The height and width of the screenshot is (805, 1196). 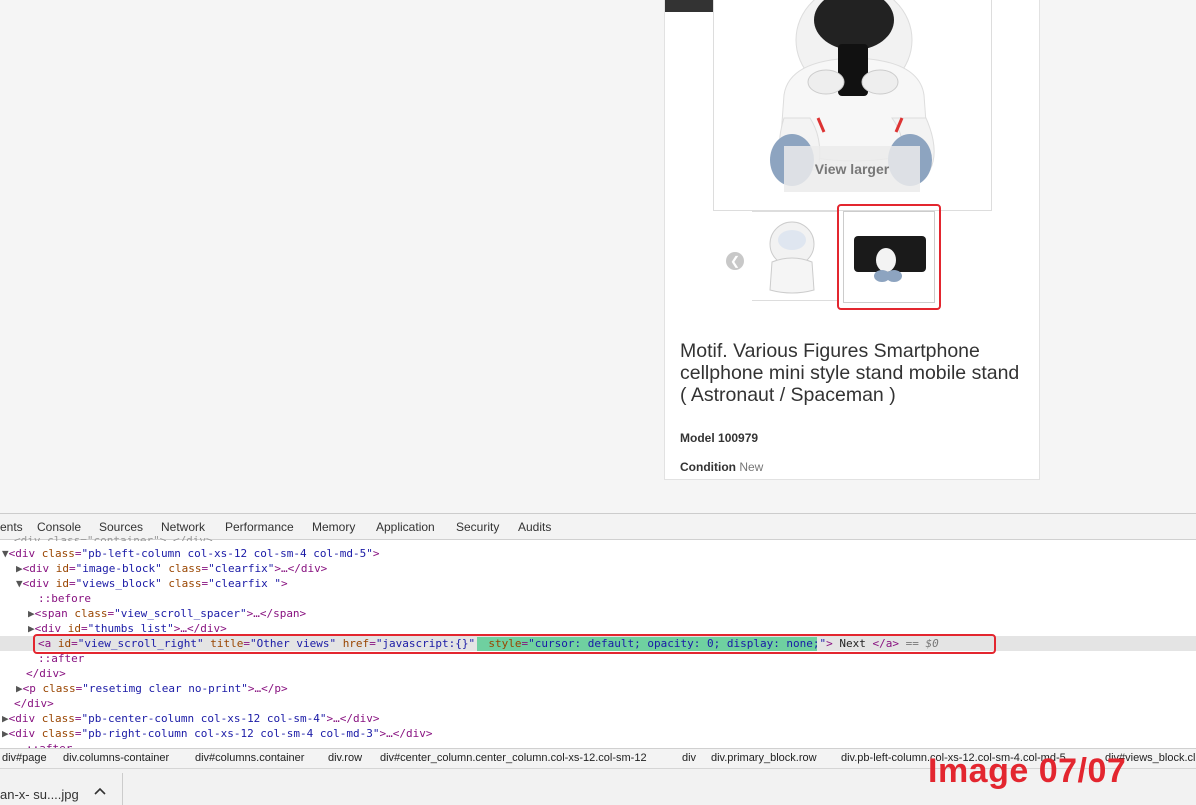 What do you see at coordinates (121, 527) in the screenshot?
I see `tab-sources: Sources` at bounding box center [121, 527].